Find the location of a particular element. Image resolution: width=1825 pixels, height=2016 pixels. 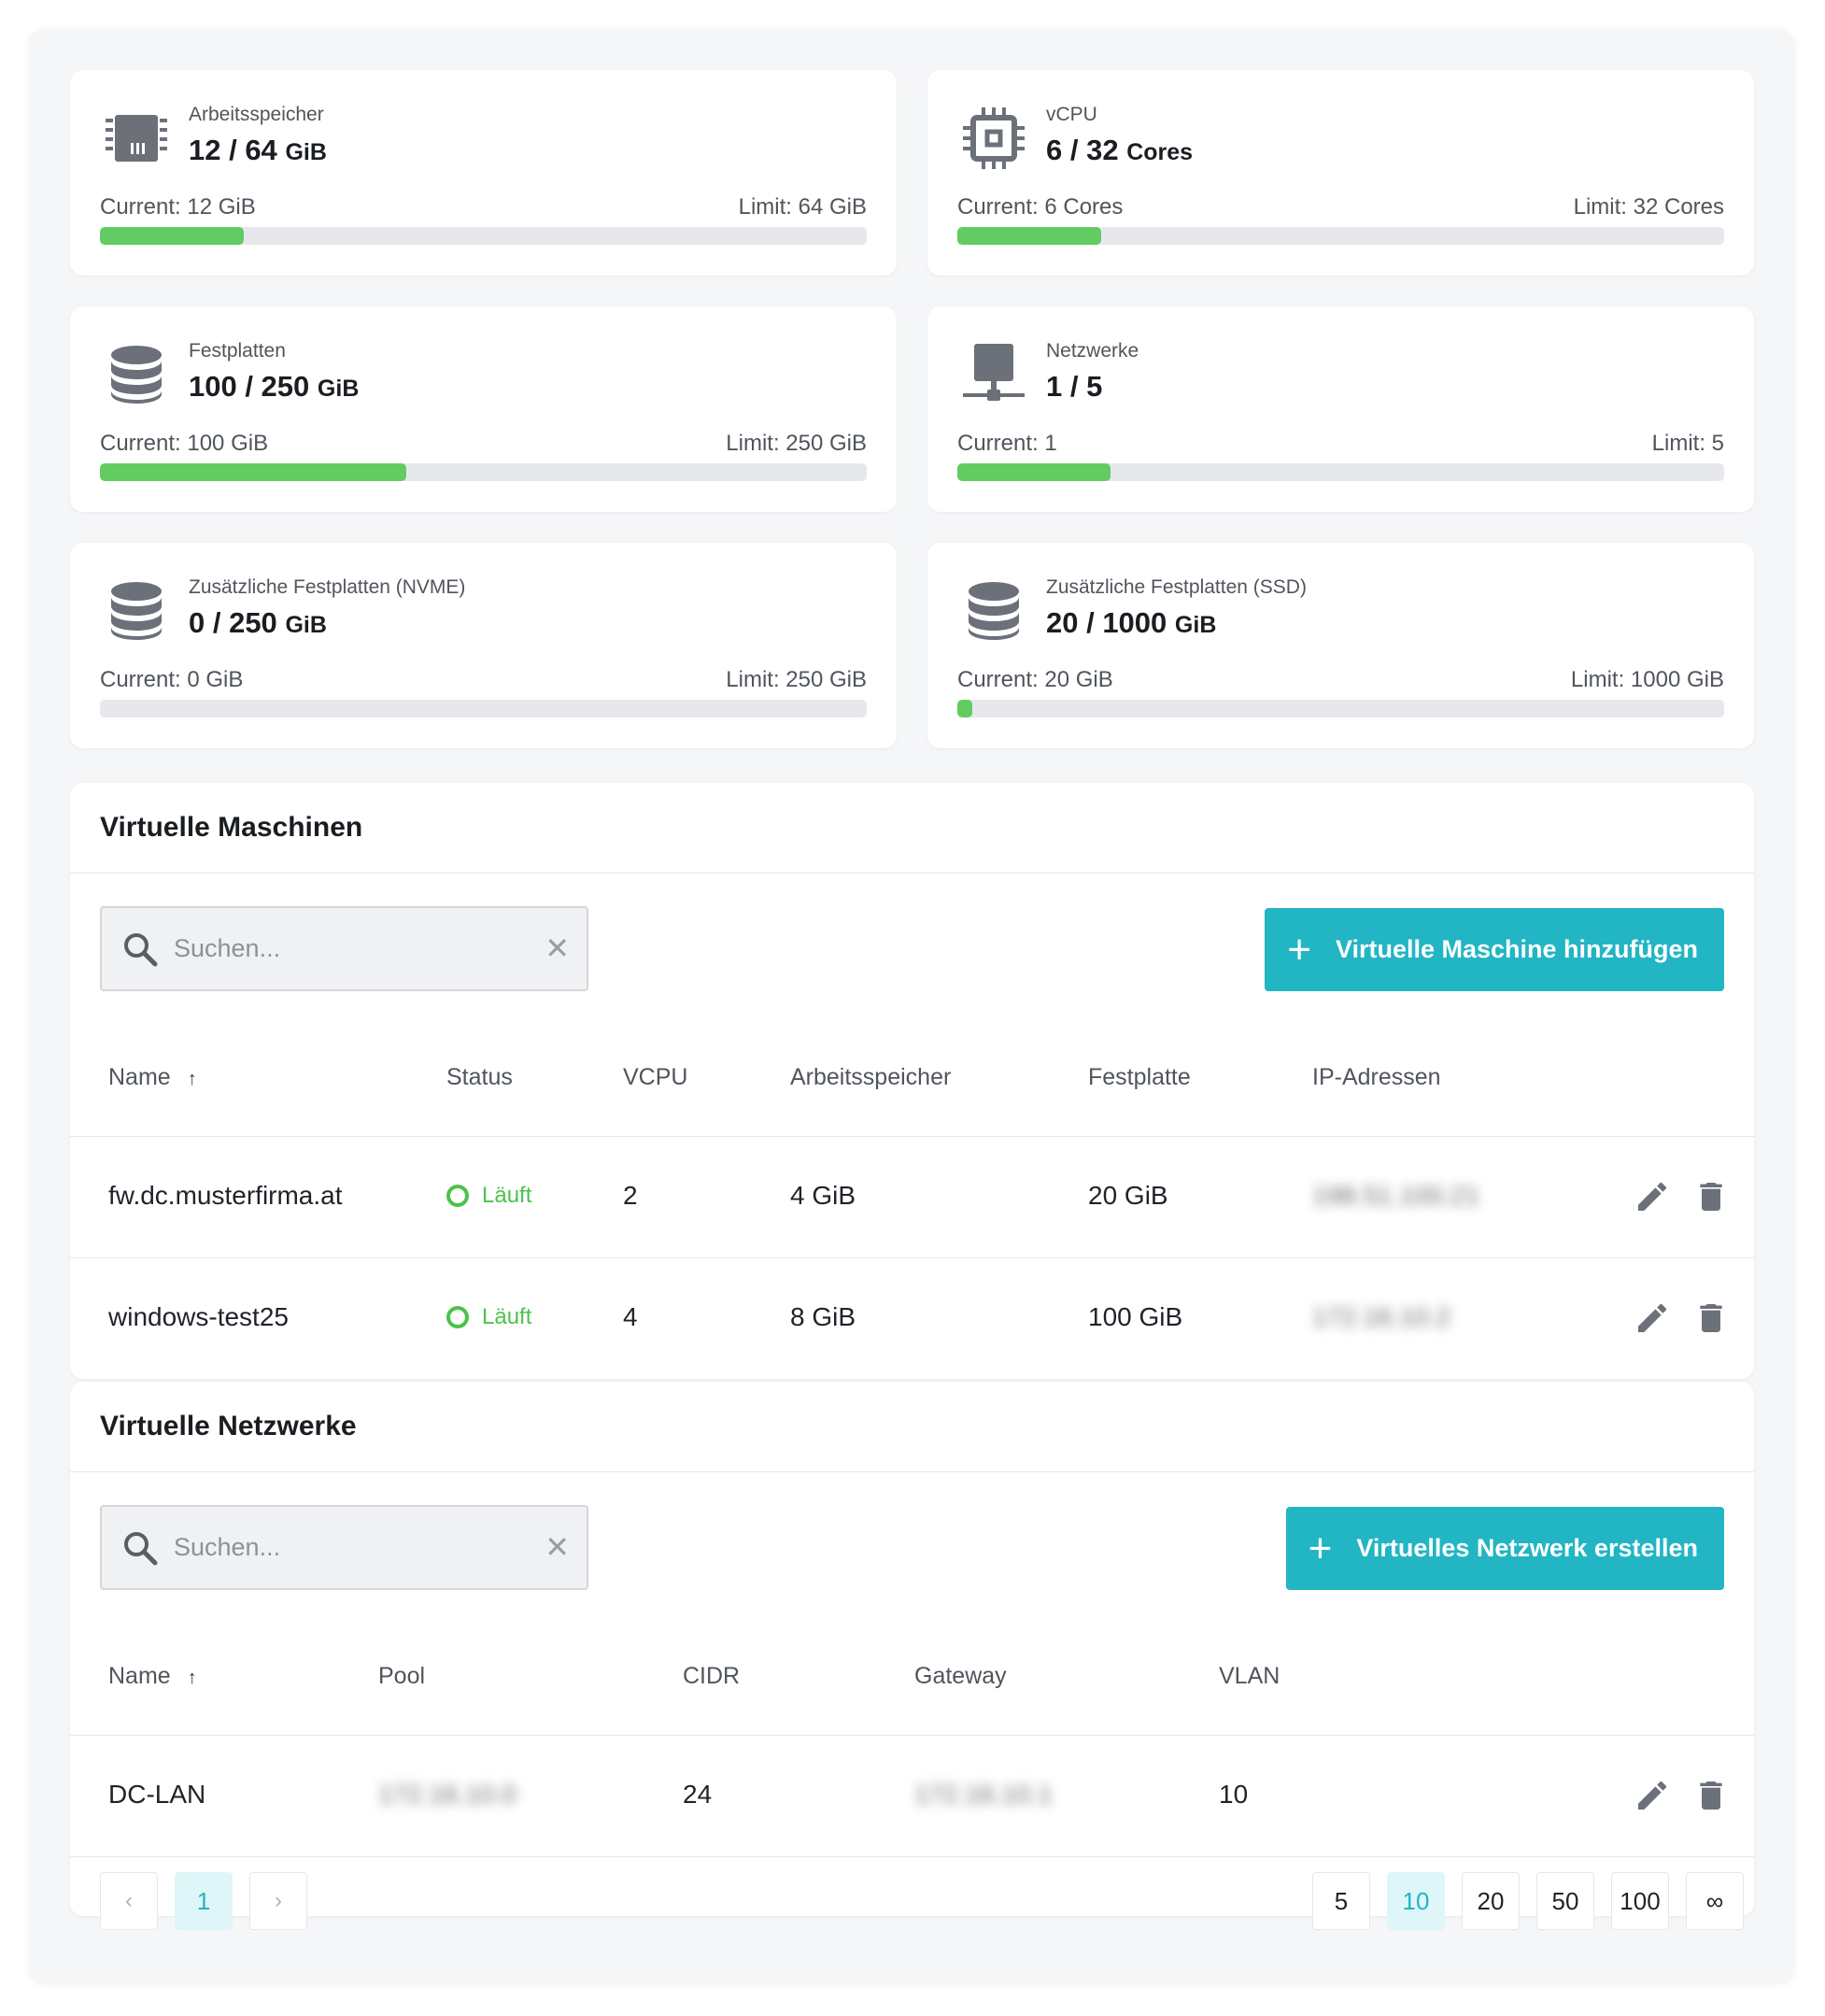

quota-value: 6 / 32 Cores is located at coordinates (1120, 150).